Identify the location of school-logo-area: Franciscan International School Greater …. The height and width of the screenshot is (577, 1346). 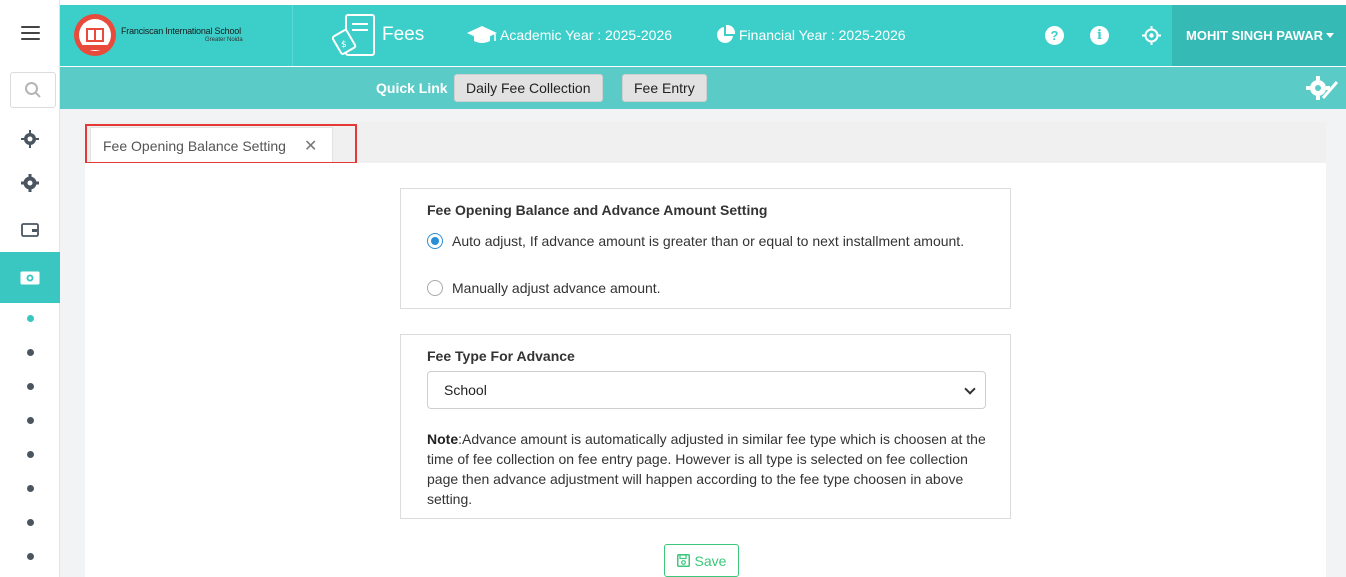
(176, 35).